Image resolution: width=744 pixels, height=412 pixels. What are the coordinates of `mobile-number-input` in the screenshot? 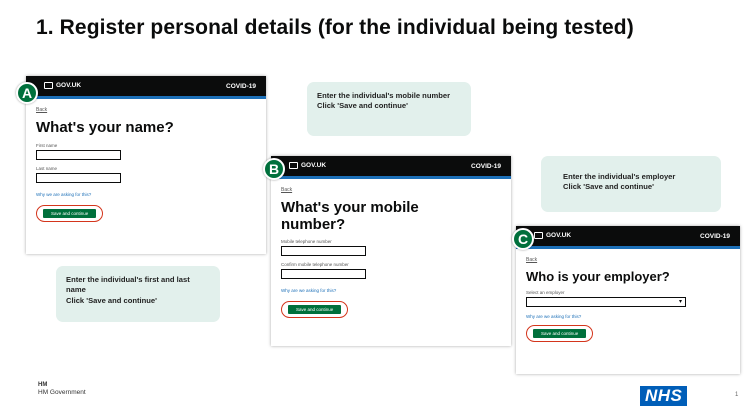 It's located at (323, 251).